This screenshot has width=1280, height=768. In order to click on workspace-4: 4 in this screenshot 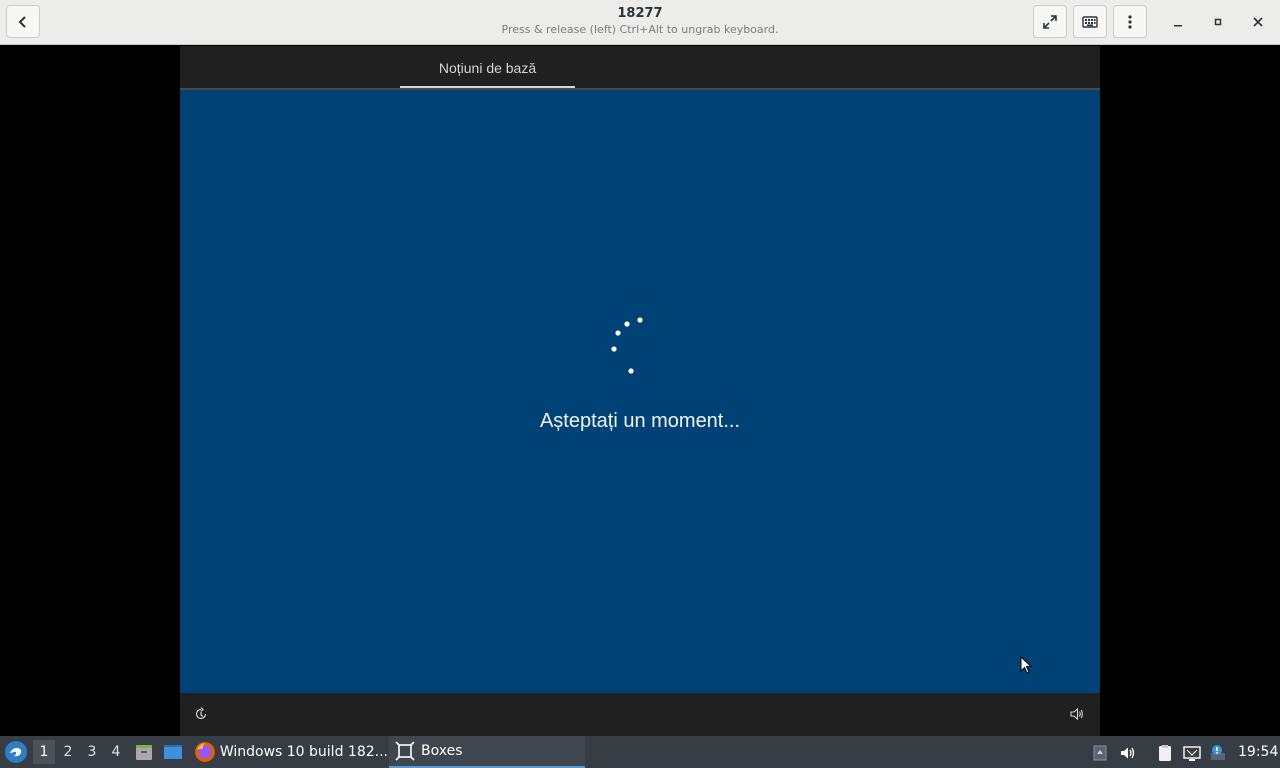, I will do `click(116, 752)`.